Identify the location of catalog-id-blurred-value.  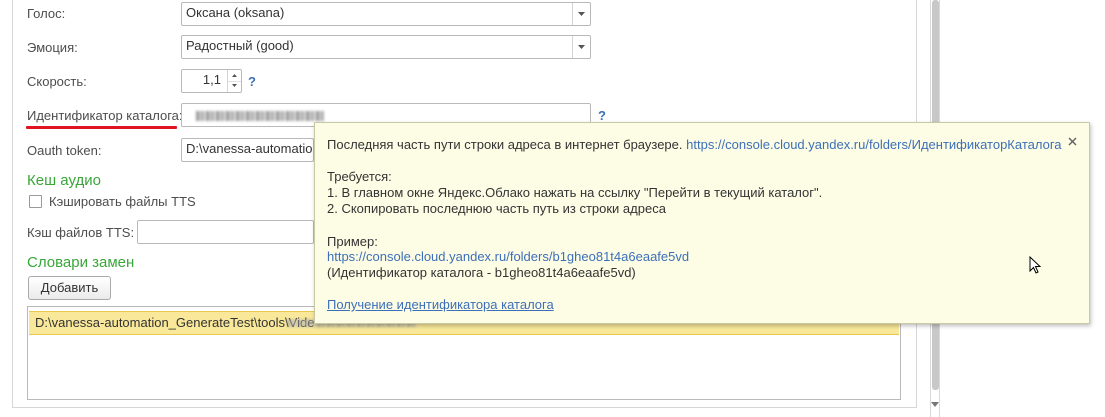
(260, 116).